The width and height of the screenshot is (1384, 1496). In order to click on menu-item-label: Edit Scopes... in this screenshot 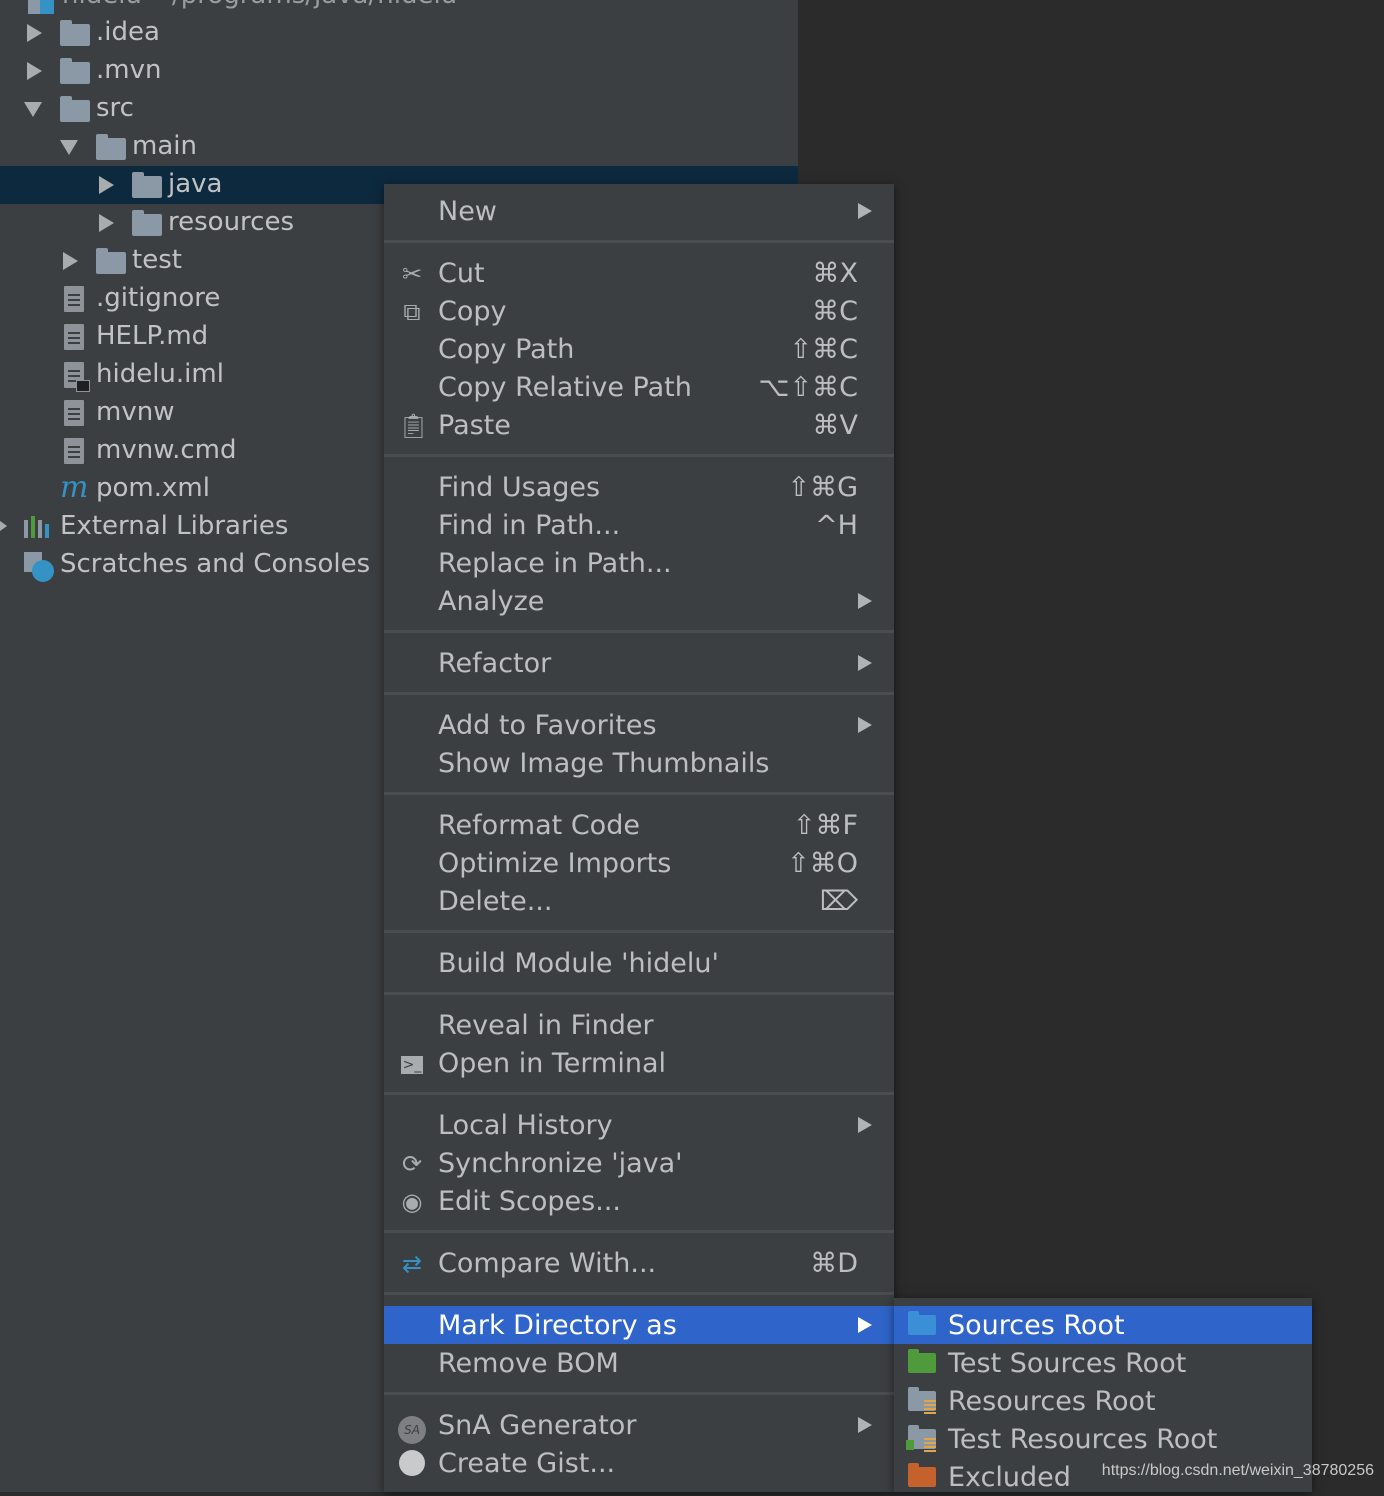, I will do `click(529, 1201)`.